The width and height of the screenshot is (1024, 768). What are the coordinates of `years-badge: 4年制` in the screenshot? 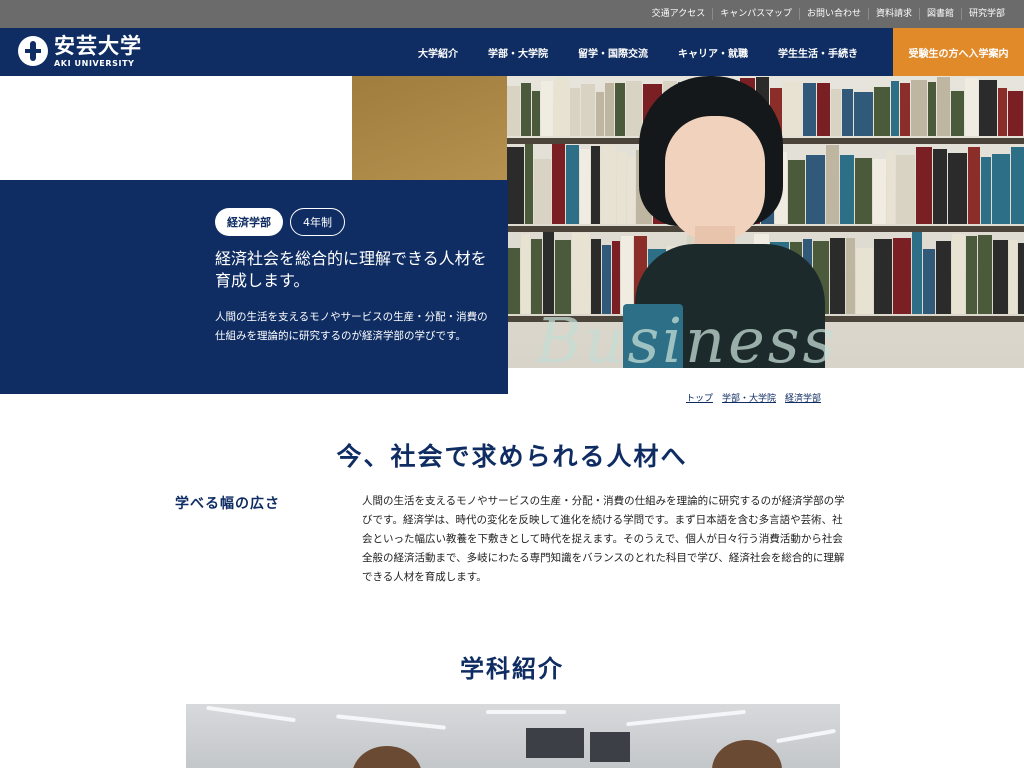 It's located at (317, 222).